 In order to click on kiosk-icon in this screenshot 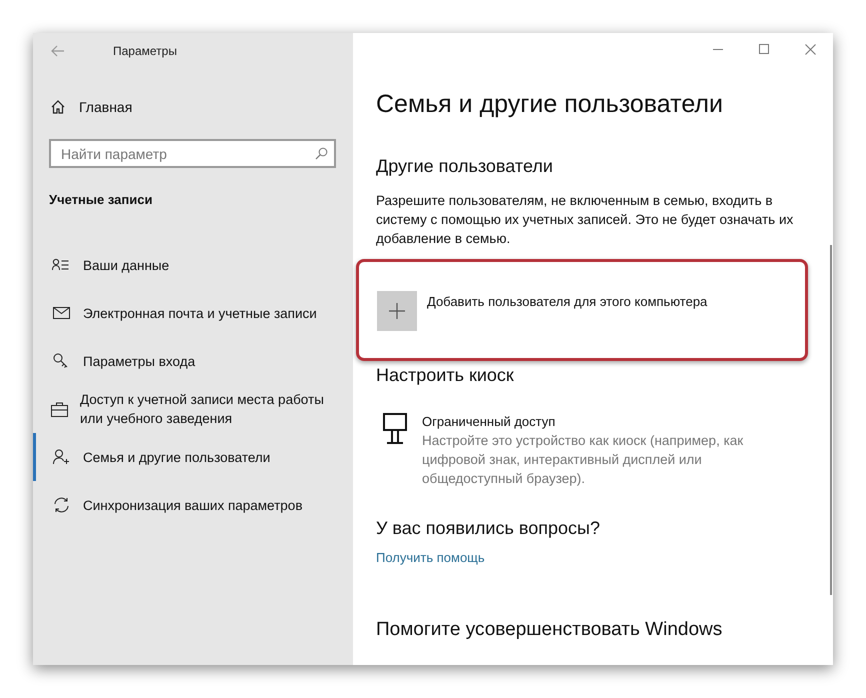, I will do `click(395, 429)`.